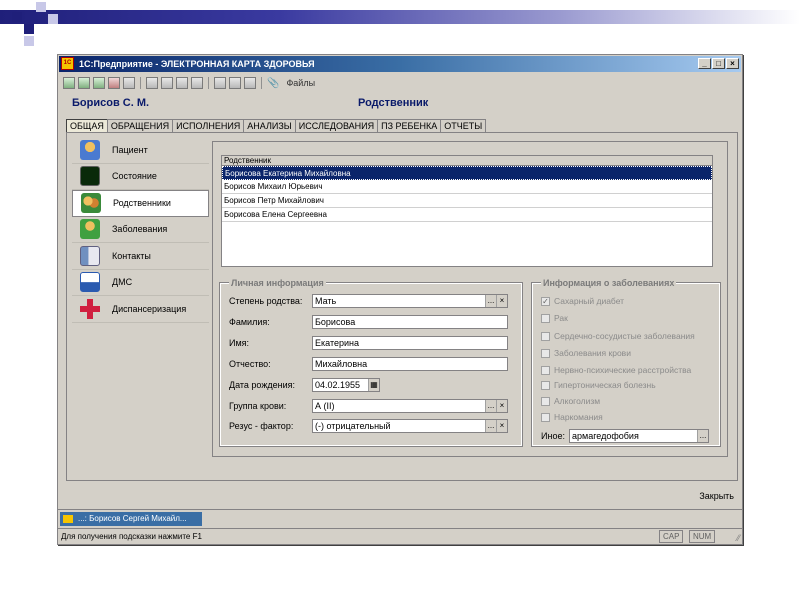 Image resolution: width=800 pixels, height=600 pixels. What do you see at coordinates (545, 301) in the screenshot?
I see `checkbox-checked-icon: ✓` at bounding box center [545, 301].